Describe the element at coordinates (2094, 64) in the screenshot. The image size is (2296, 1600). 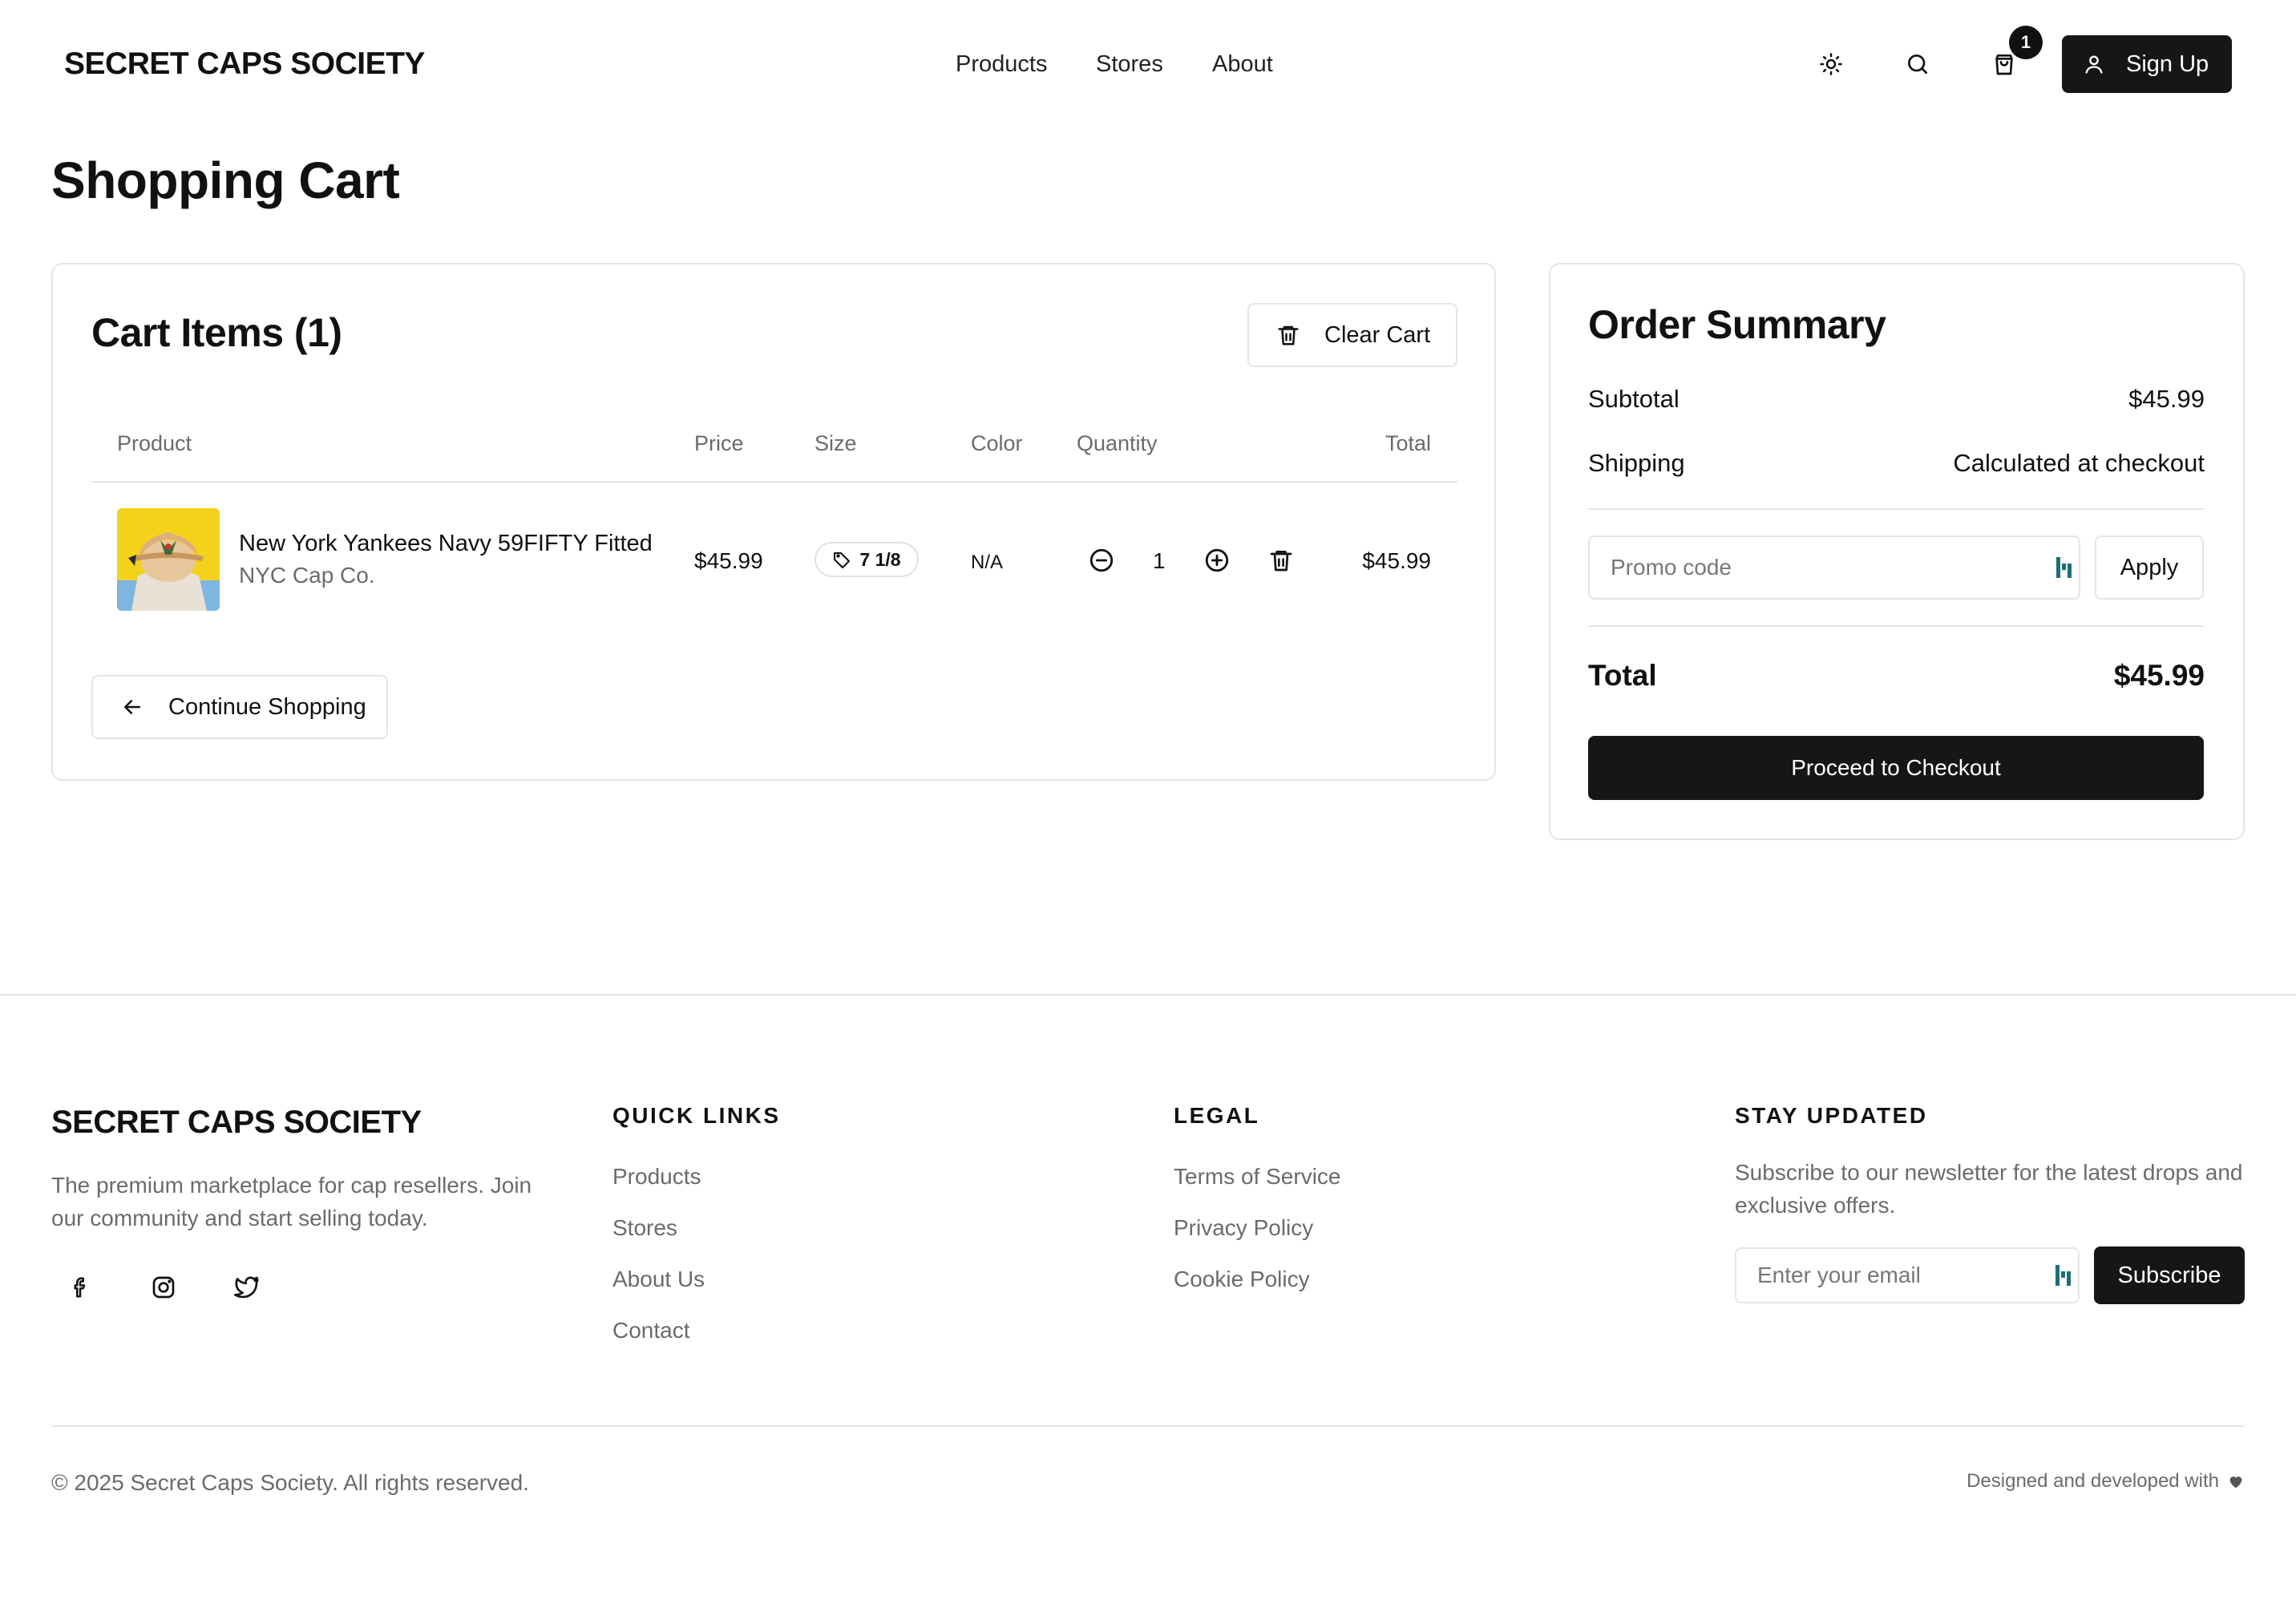
I see `user-icon` at that location.